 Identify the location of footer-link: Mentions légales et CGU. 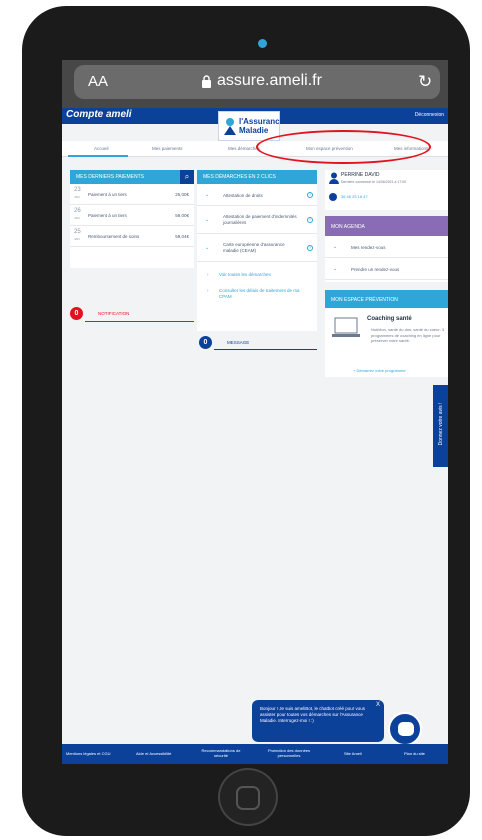
(88, 753).